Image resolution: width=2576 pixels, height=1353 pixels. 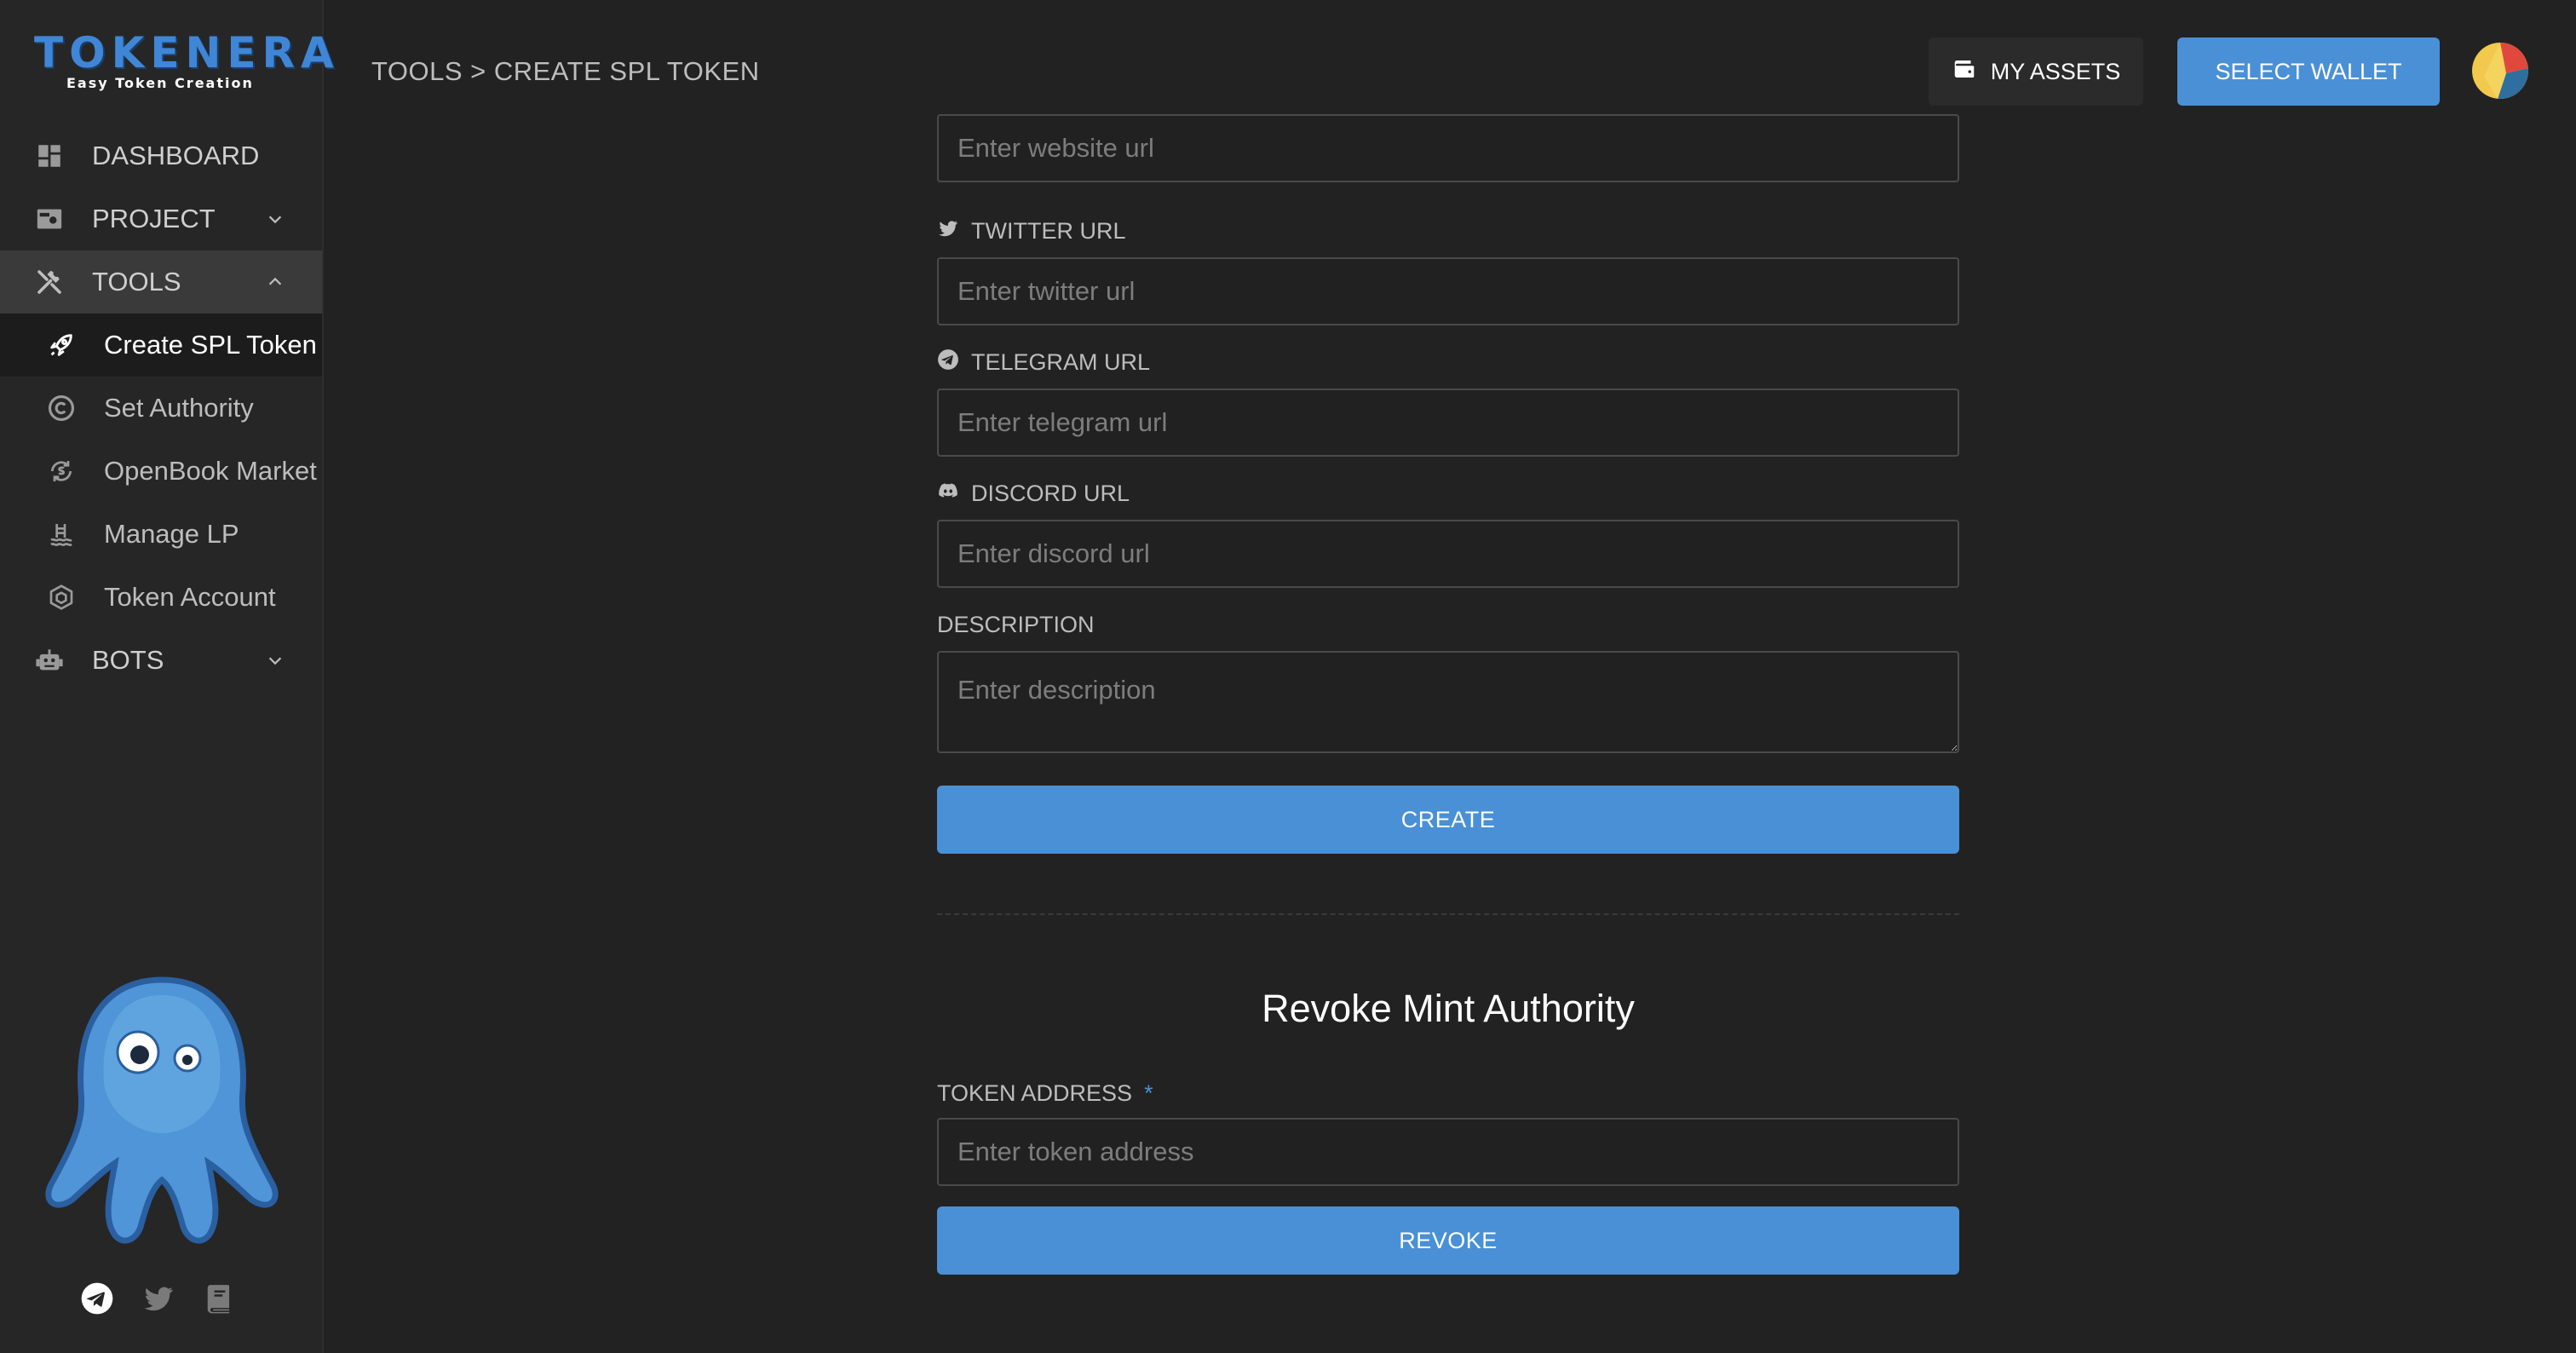 I want to click on sidebar-item-bots: BOTS, so click(x=161, y=660).